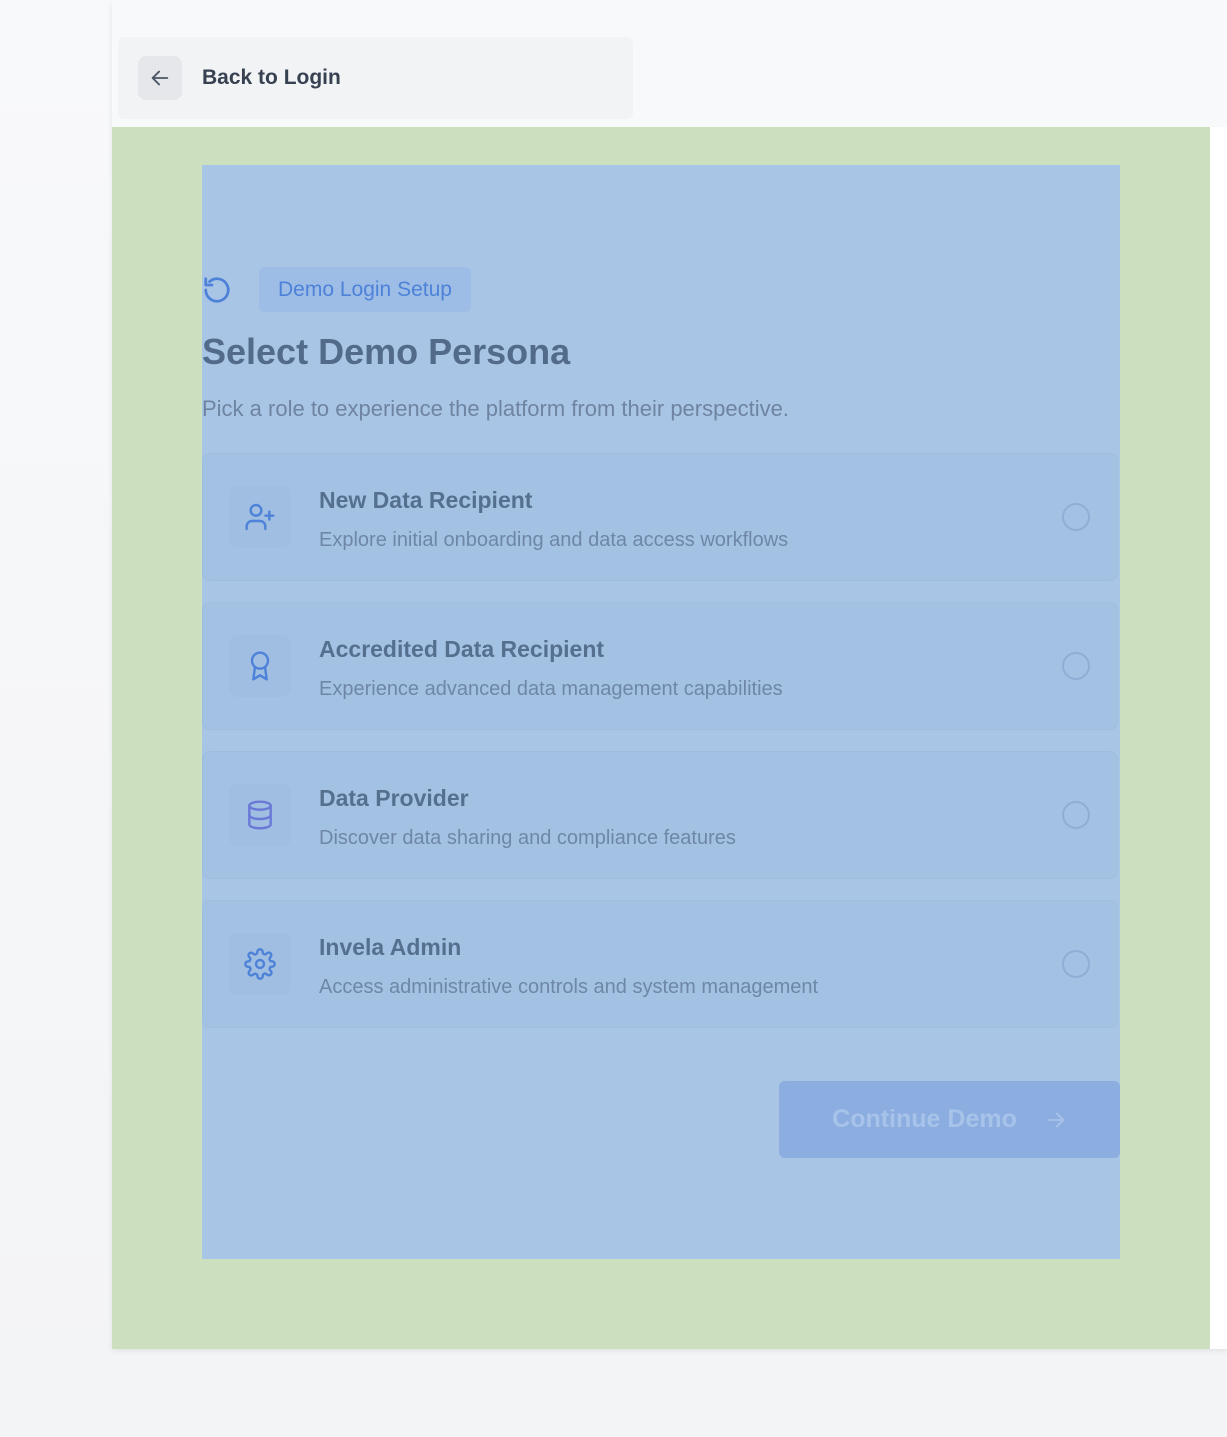 The image size is (1227, 1437). Describe the element at coordinates (924, 1119) in the screenshot. I see `continue-demo-label: Continue Demo` at that location.